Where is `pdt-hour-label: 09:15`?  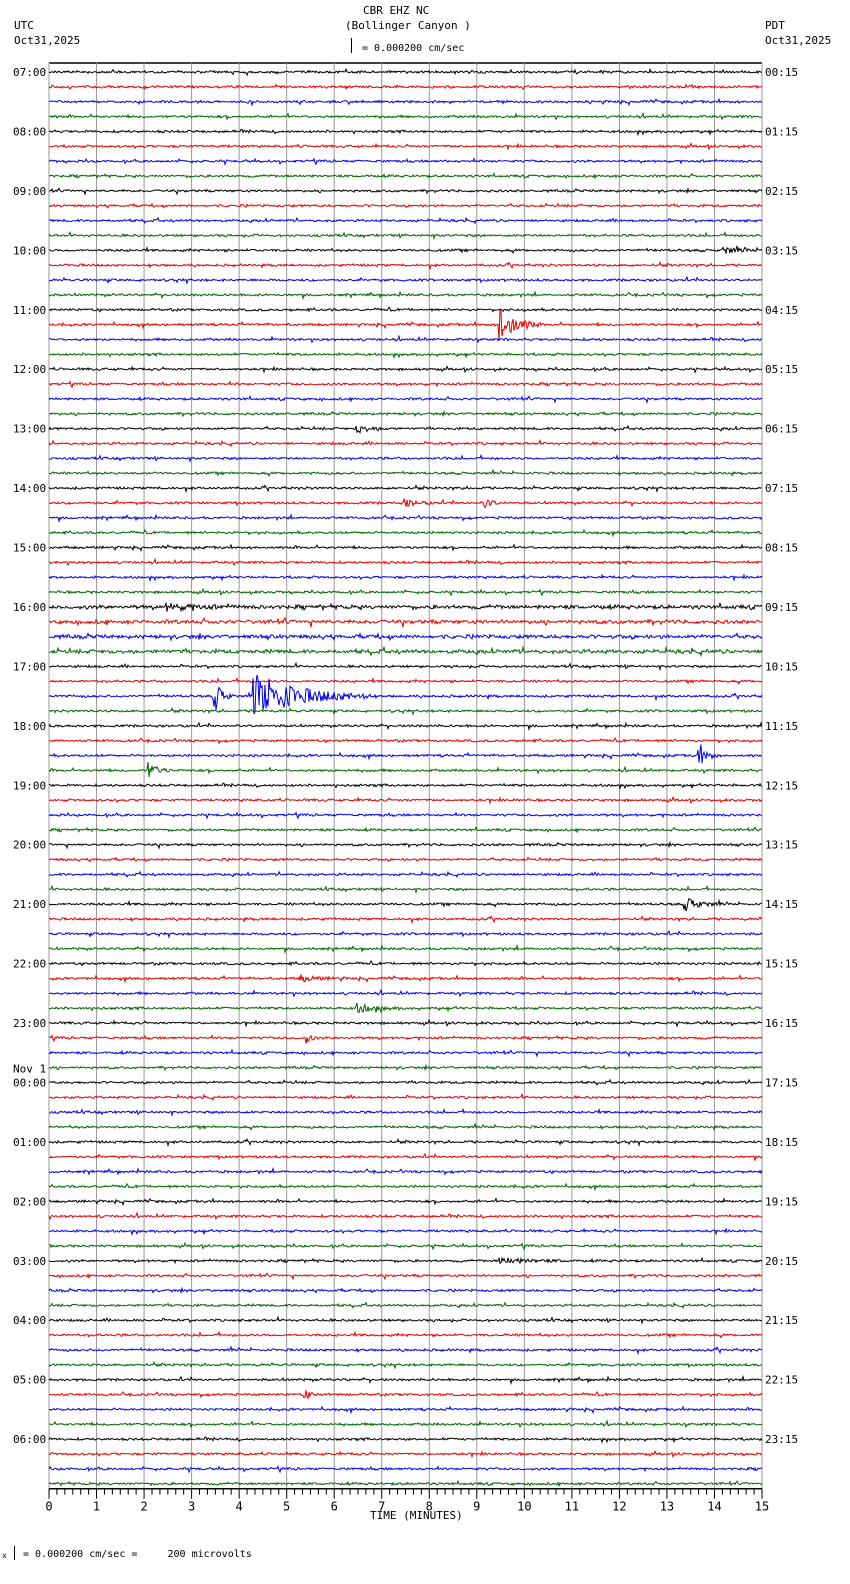 pdt-hour-label: 09:15 is located at coordinates (781, 607).